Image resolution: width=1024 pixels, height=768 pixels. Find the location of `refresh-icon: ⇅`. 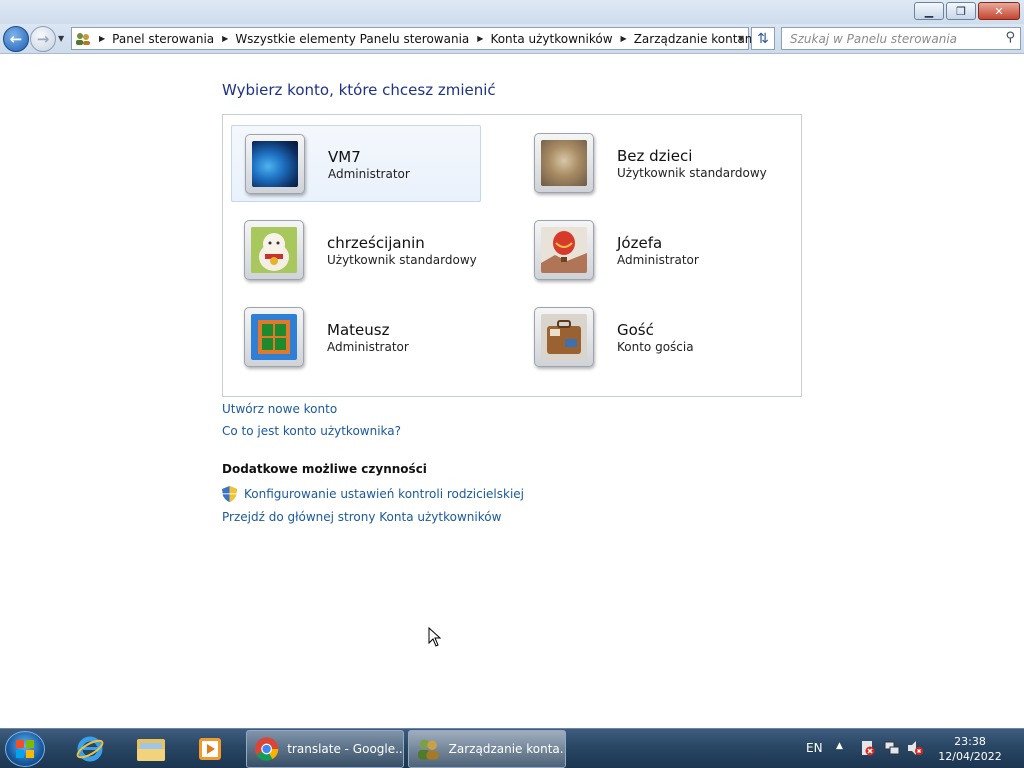

refresh-icon: ⇅ is located at coordinates (763, 38).